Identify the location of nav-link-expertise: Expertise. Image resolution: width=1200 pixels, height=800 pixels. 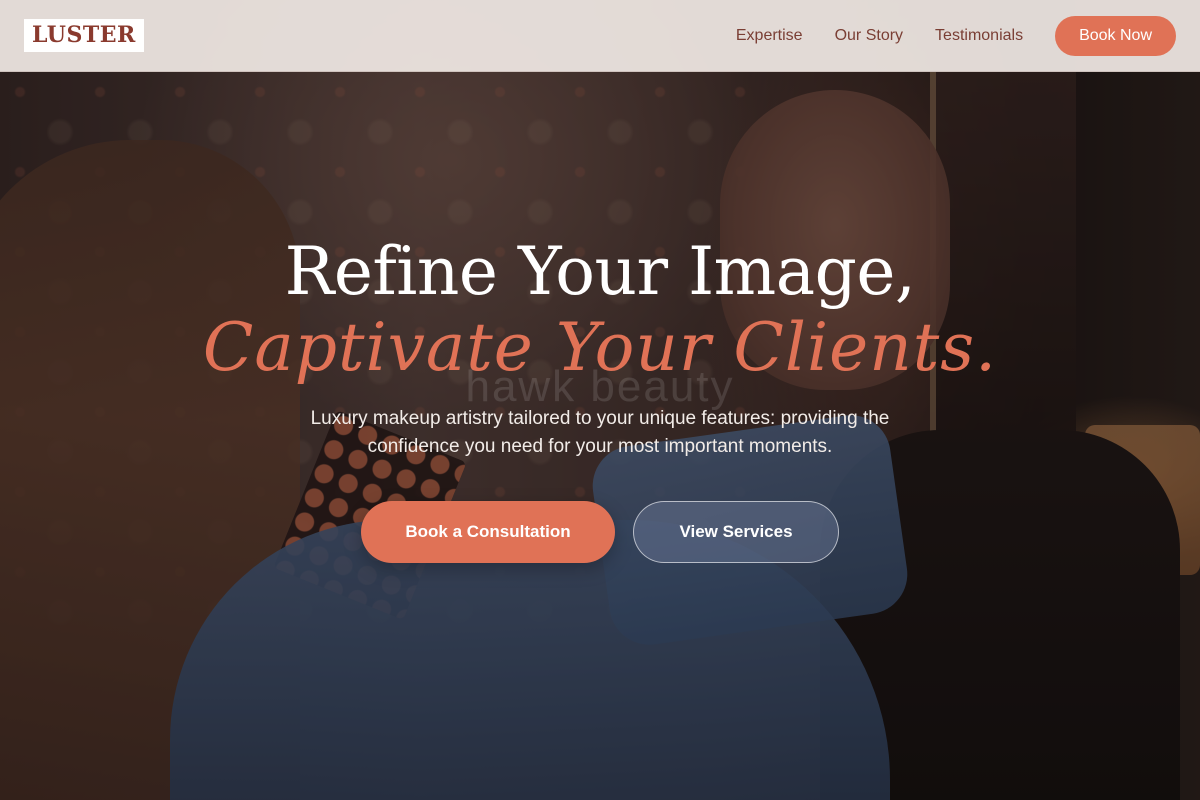
(769, 36).